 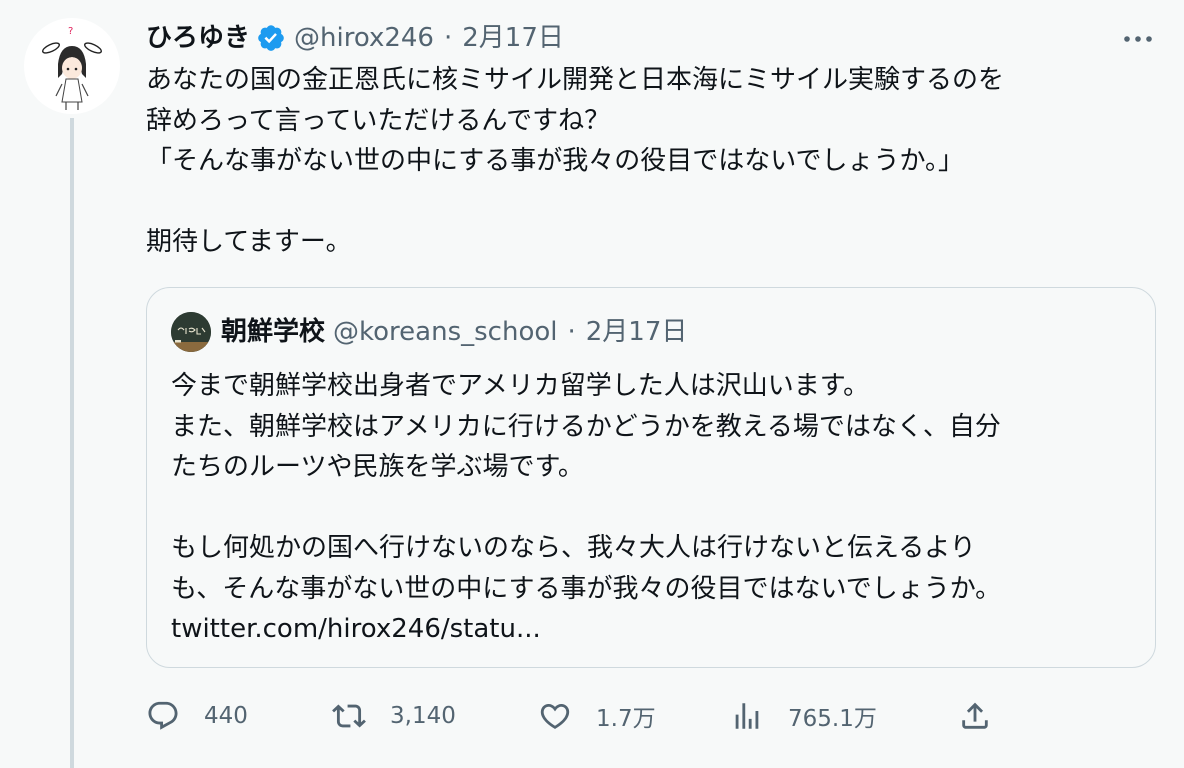 What do you see at coordinates (271, 38) in the screenshot?
I see `verified-badge-icon` at bounding box center [271, 38].